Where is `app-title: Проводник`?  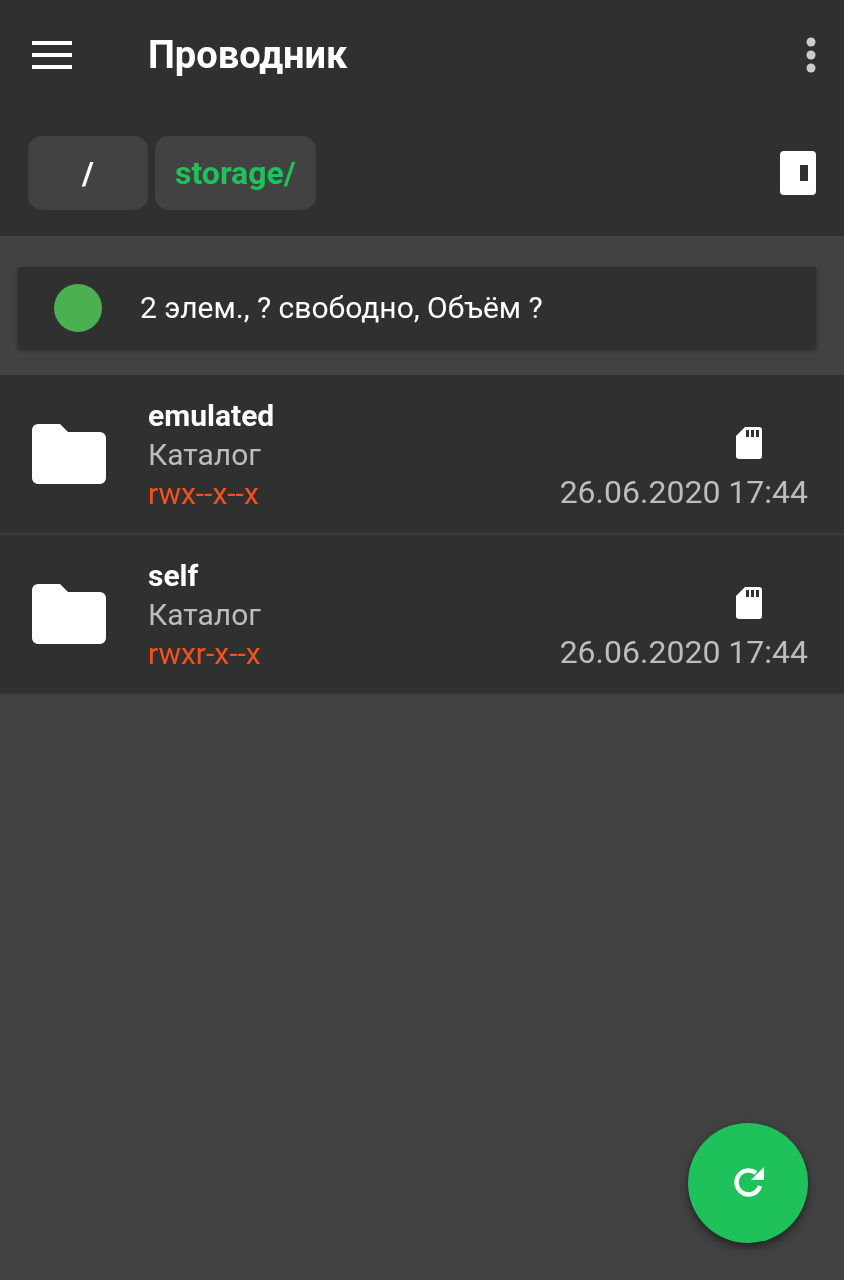 app-title: Проводник is located at coordinates (248, 55).